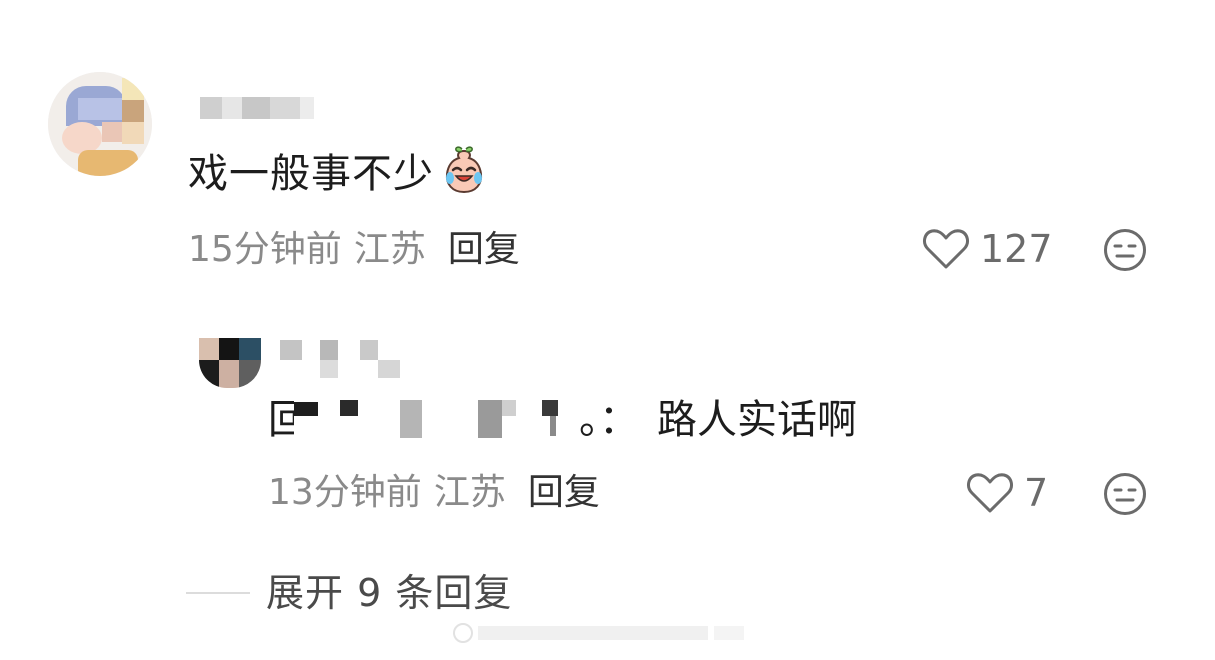 Image resolution: width=1215 pixels, height=660 pixels. I want to click on reply-text: 回 。： 路人实话啊, so click(562, 420).